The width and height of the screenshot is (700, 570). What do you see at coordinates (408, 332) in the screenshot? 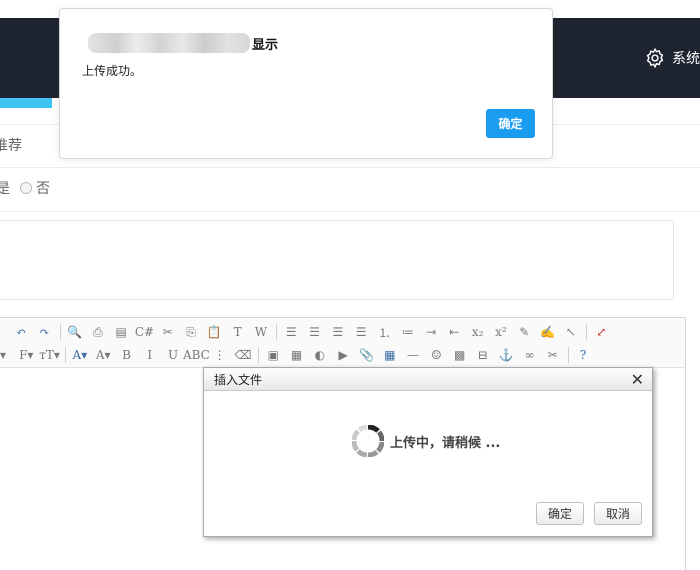
I see `unordered-list-icon: ≔` at bounding box center [408, 332].